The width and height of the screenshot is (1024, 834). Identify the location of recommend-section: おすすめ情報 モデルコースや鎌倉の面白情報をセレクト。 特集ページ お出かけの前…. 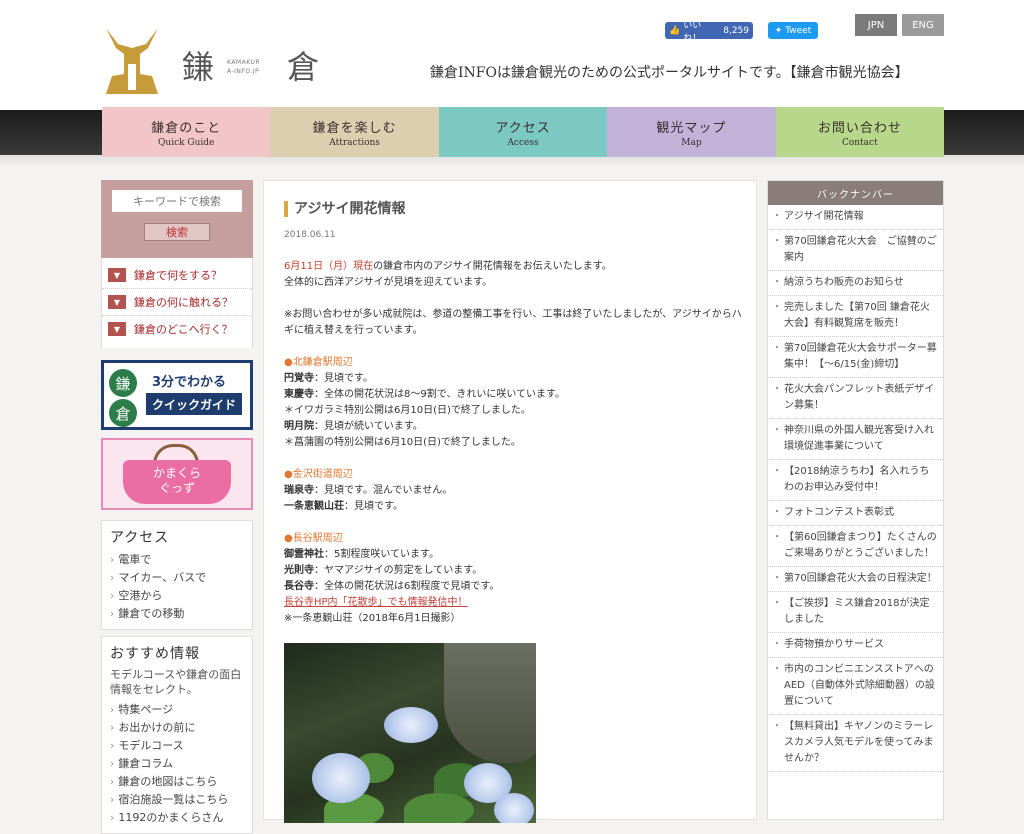
(177, 735).